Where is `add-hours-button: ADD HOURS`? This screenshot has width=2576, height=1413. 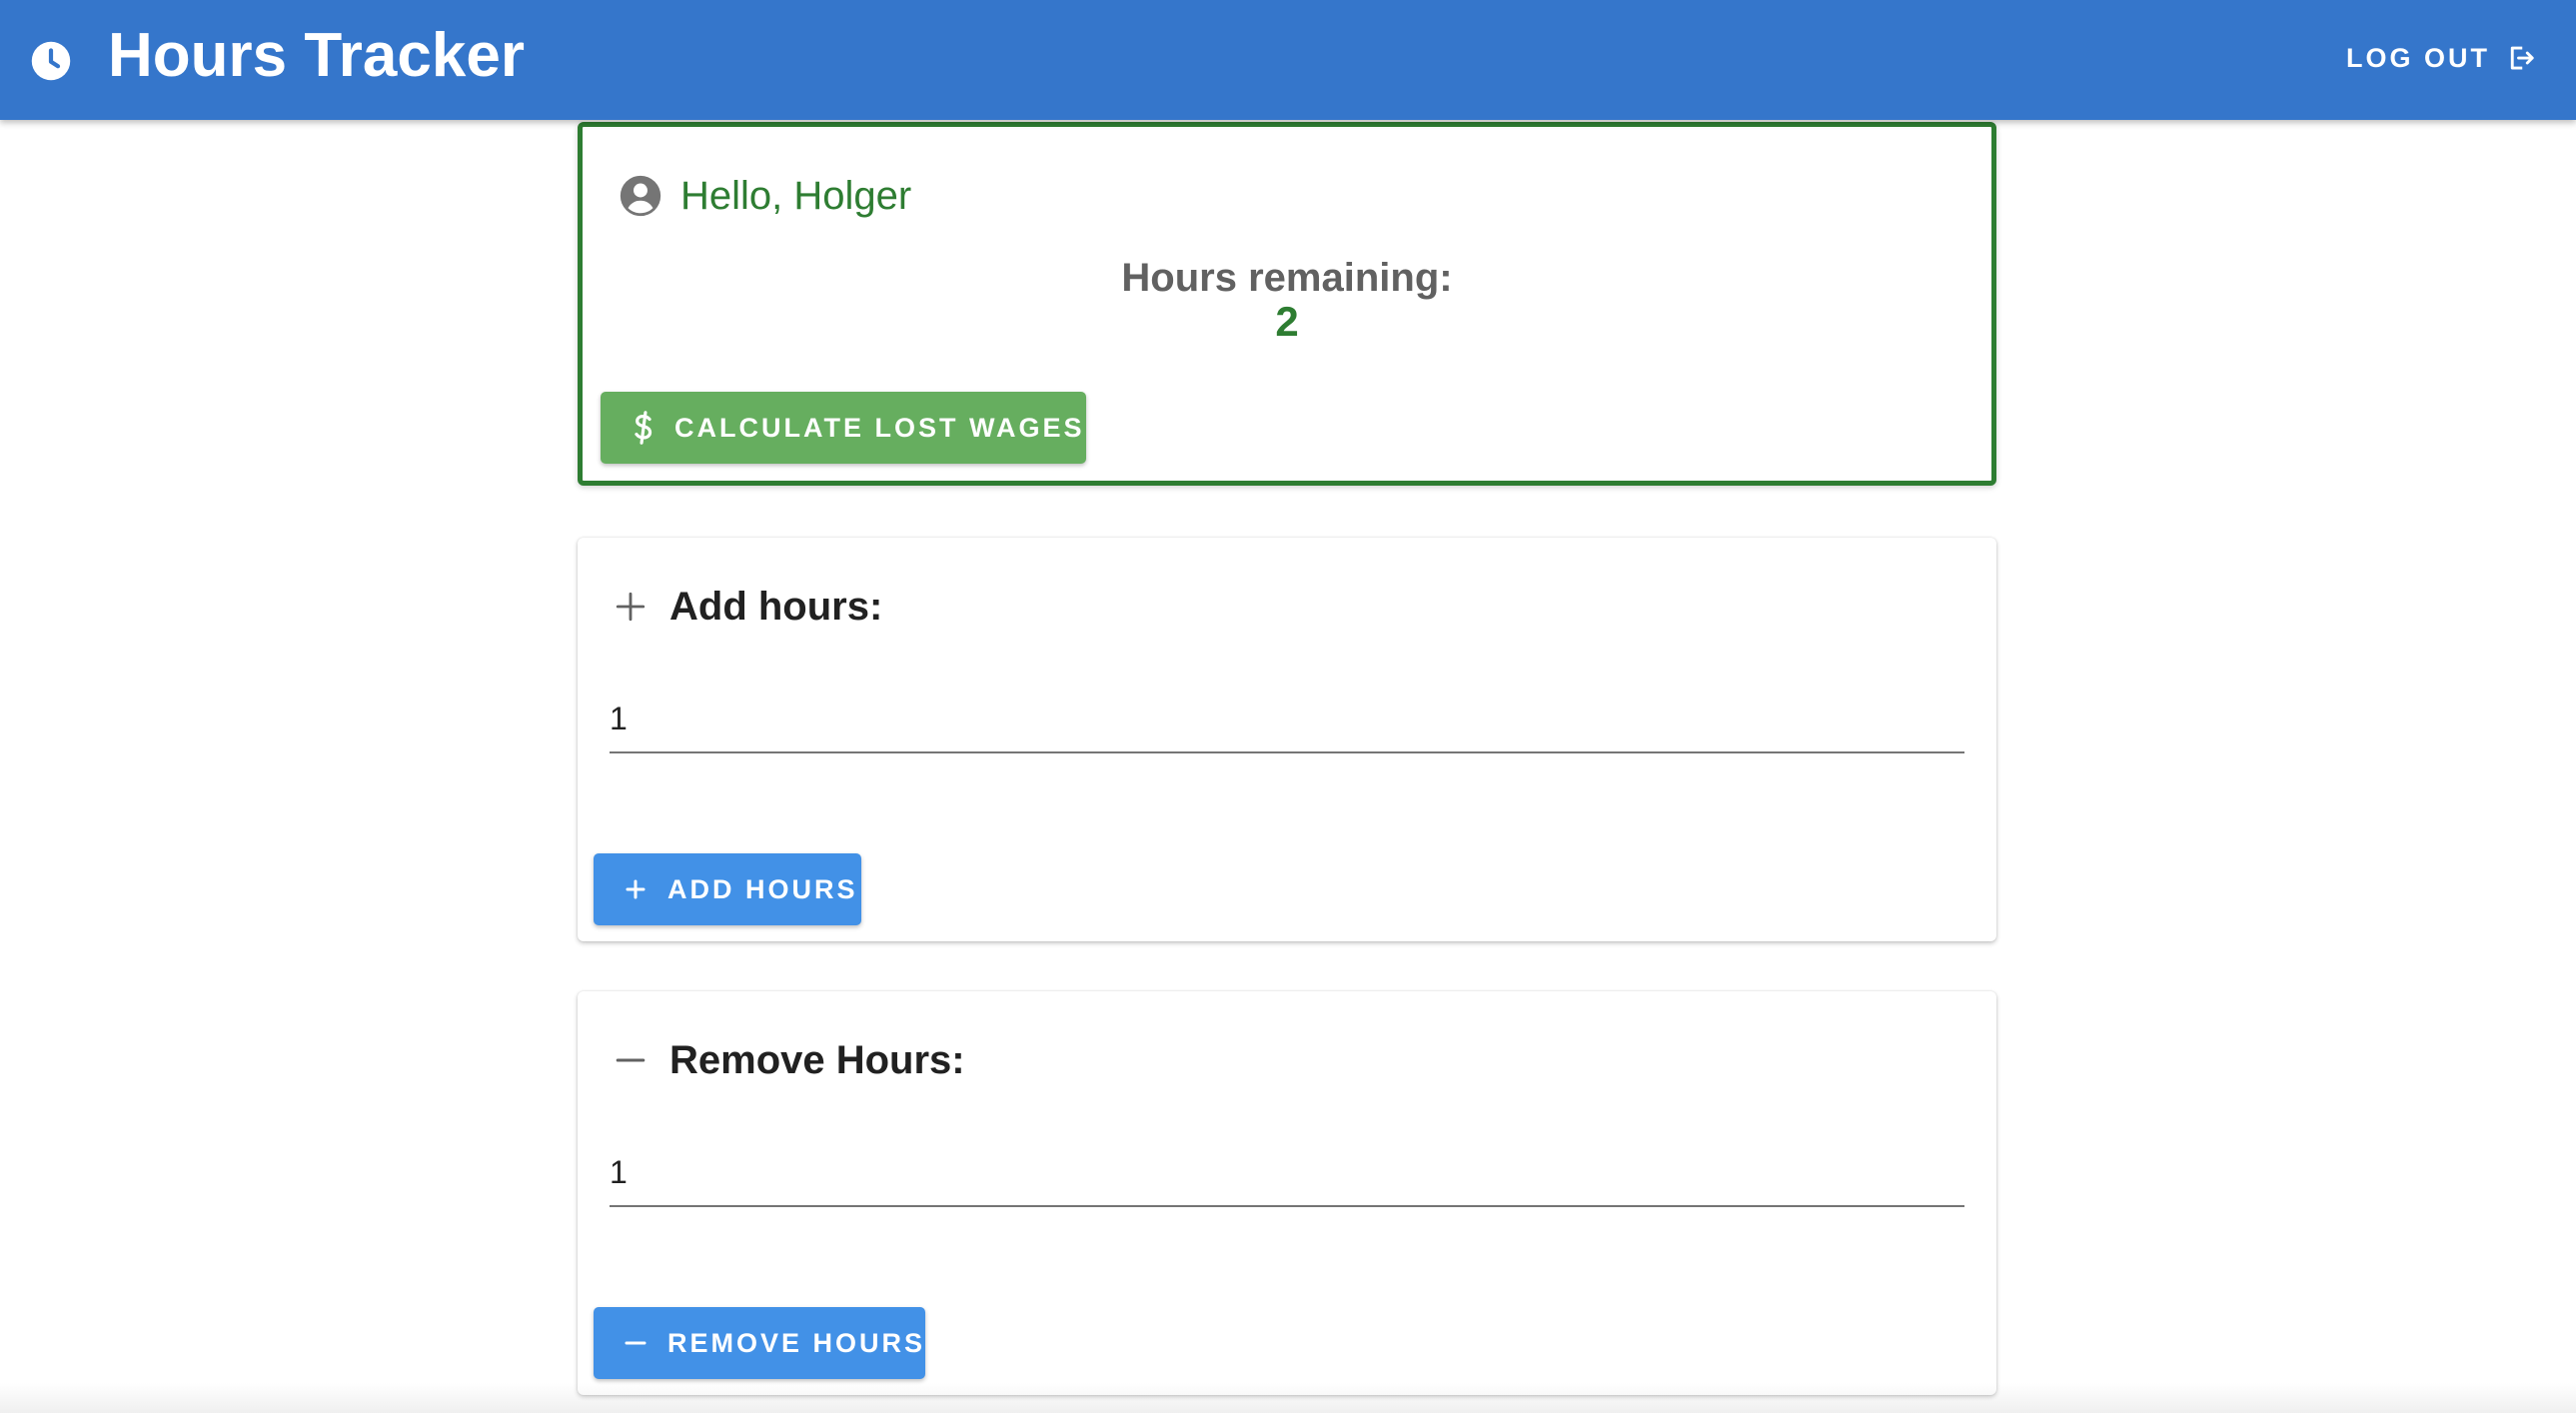 add-hours-button: ADD HOURS is located at coordinates (727, 889).